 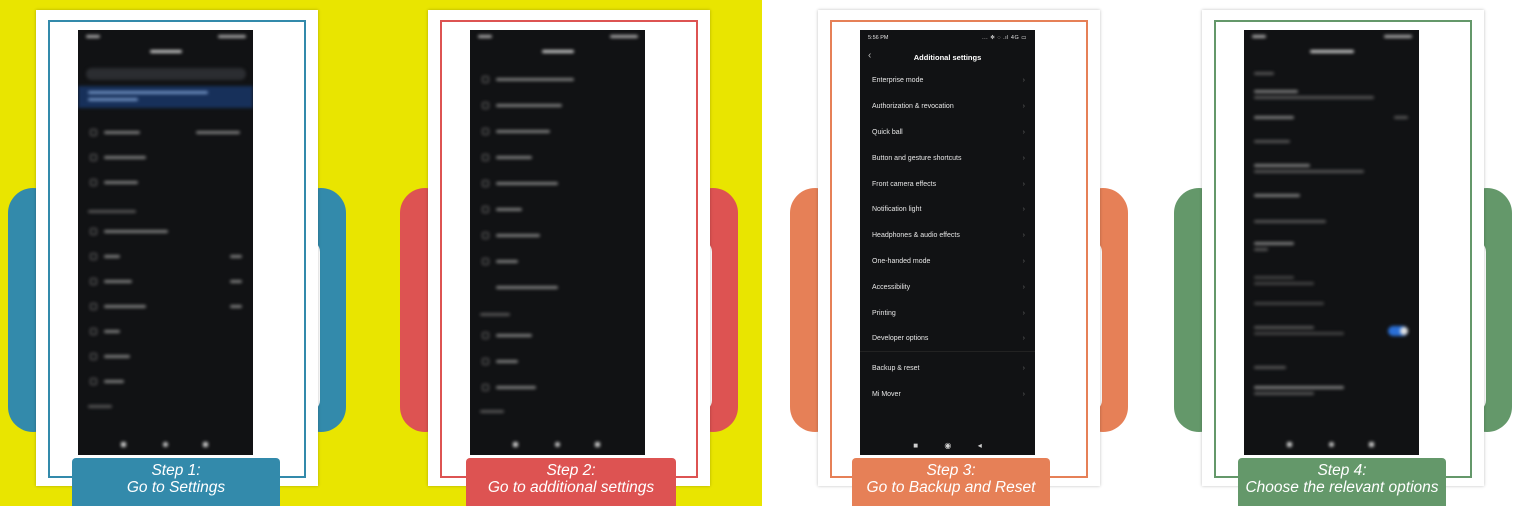 What do you see at coordinates (947, 133) in the screenshot?
I see `settings-item-quick-ball: Quick ball ›` at bounding box center [947, 133].